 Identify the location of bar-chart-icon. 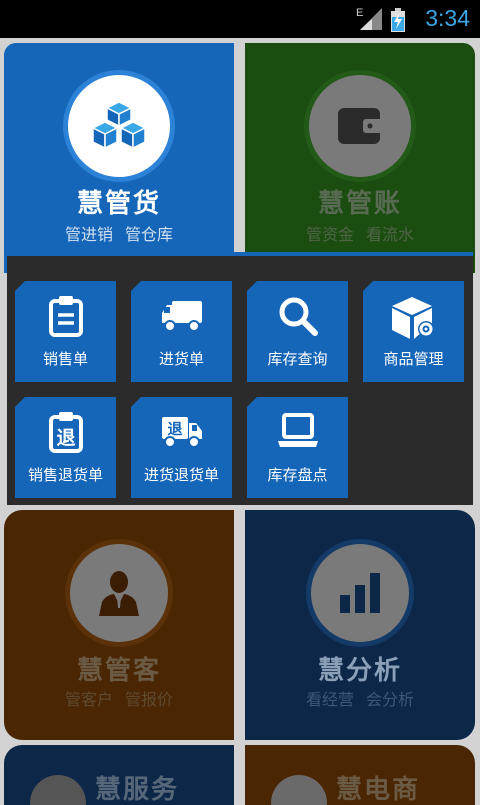
(360, 593).